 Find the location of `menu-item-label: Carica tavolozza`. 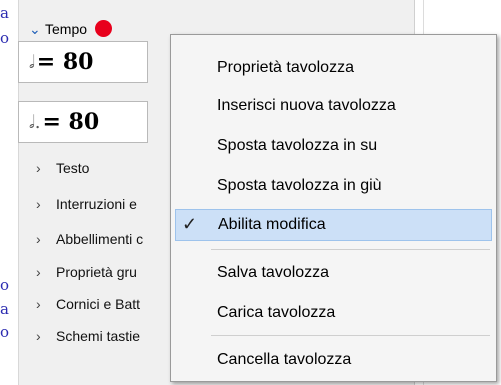

menu-item-label: Carica tavolozza is located at coordinates (276, 312).